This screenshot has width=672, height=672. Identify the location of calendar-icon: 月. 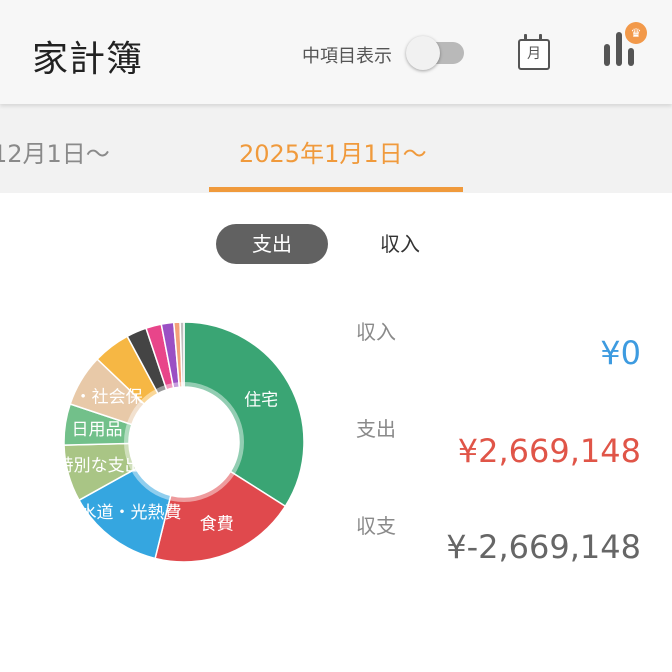
(534, 52).